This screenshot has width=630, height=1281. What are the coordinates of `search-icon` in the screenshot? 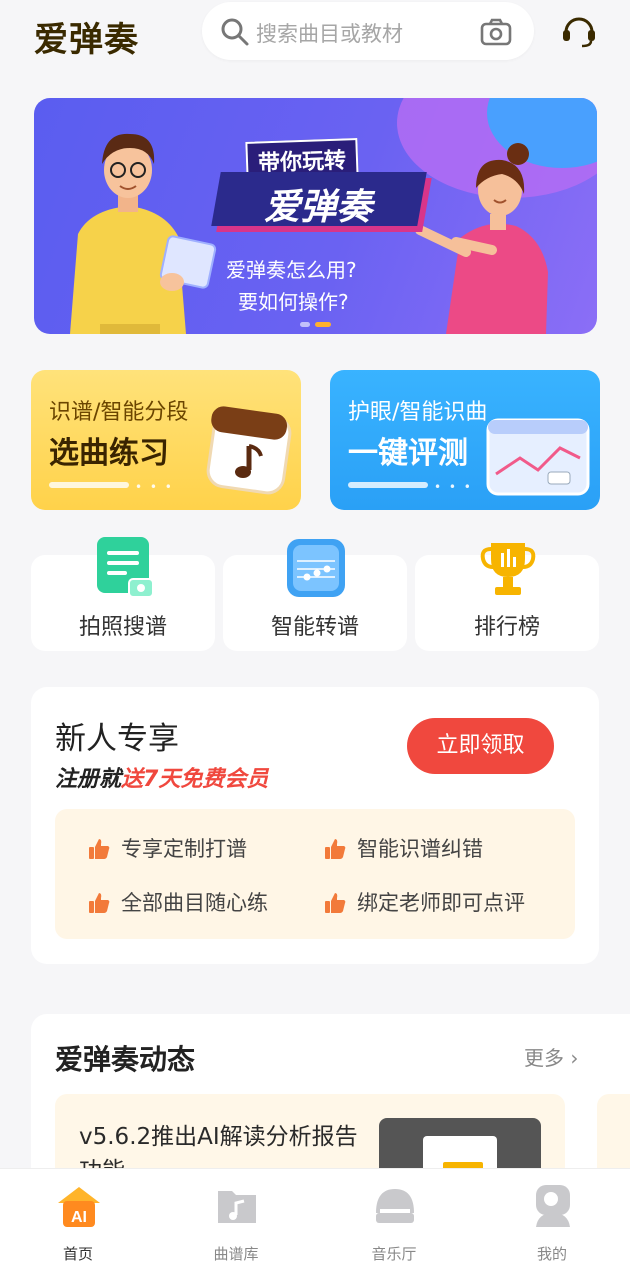 It's located at (235, 34).